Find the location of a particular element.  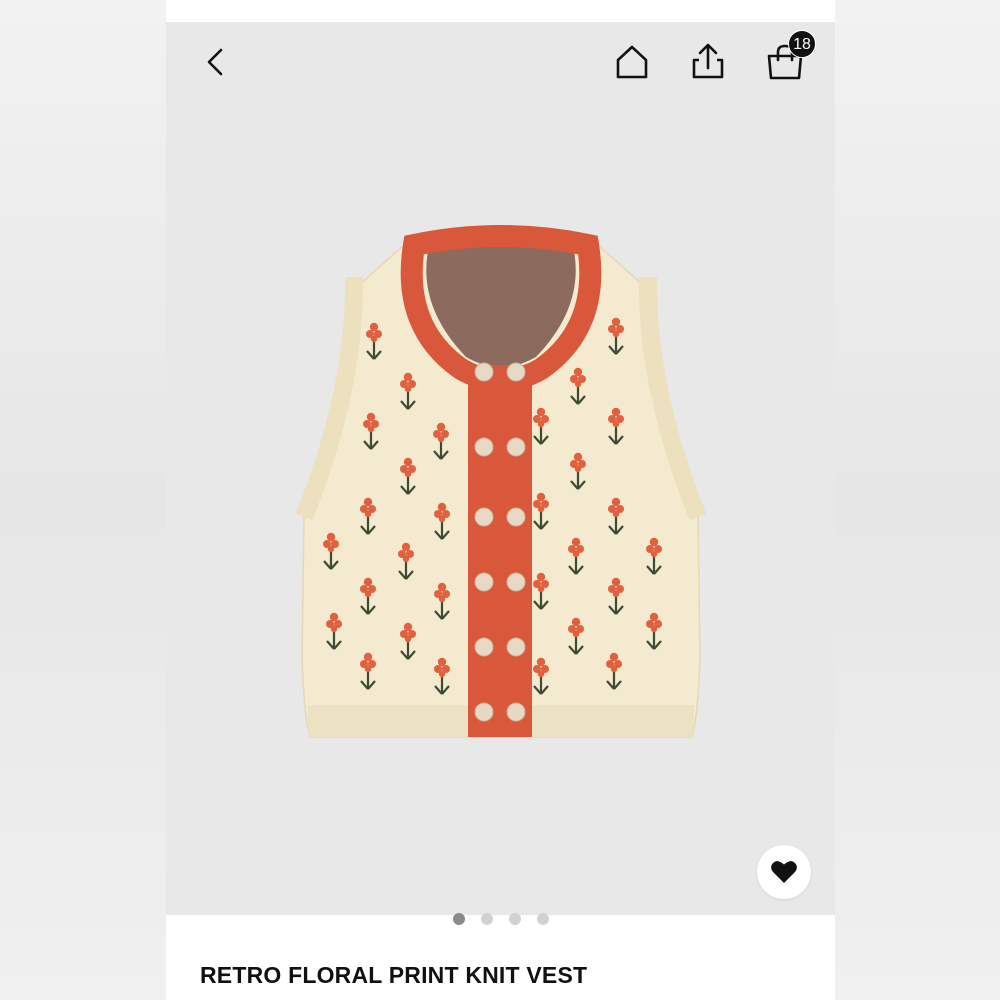

share-button is located at coordinates (708, 61).